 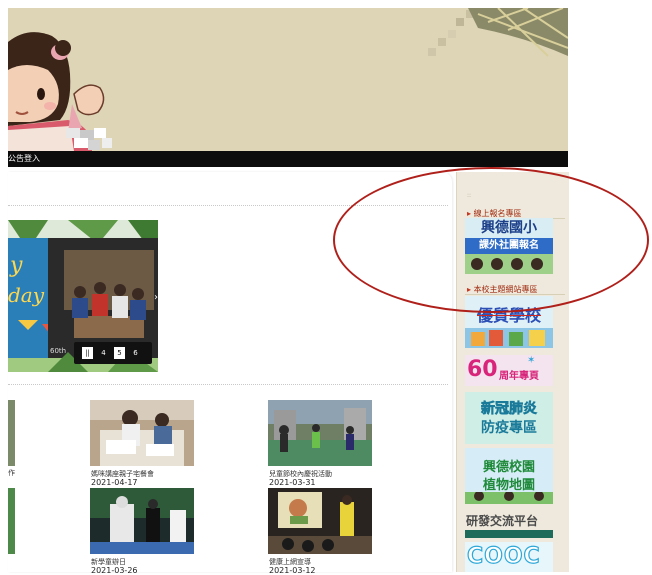 I want to click on svg-text: y, so click(x=16, y=265).